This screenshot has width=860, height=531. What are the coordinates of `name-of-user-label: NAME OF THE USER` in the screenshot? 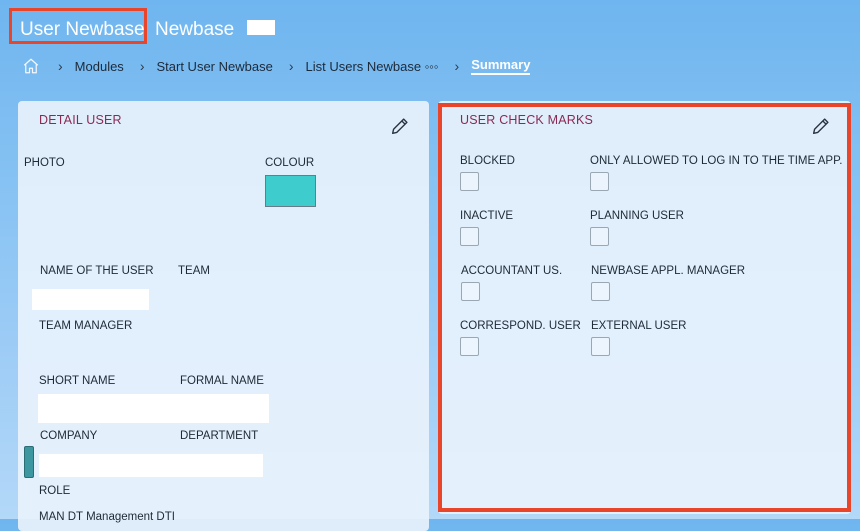 It's located at (97, 271).